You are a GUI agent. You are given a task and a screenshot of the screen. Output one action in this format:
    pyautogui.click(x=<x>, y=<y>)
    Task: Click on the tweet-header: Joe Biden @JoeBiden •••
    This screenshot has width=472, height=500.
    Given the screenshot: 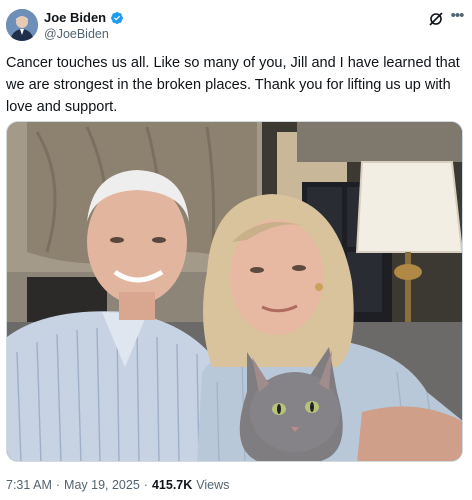 What is the action you would take?
    pyautogui.click(x=236, y=25)
    